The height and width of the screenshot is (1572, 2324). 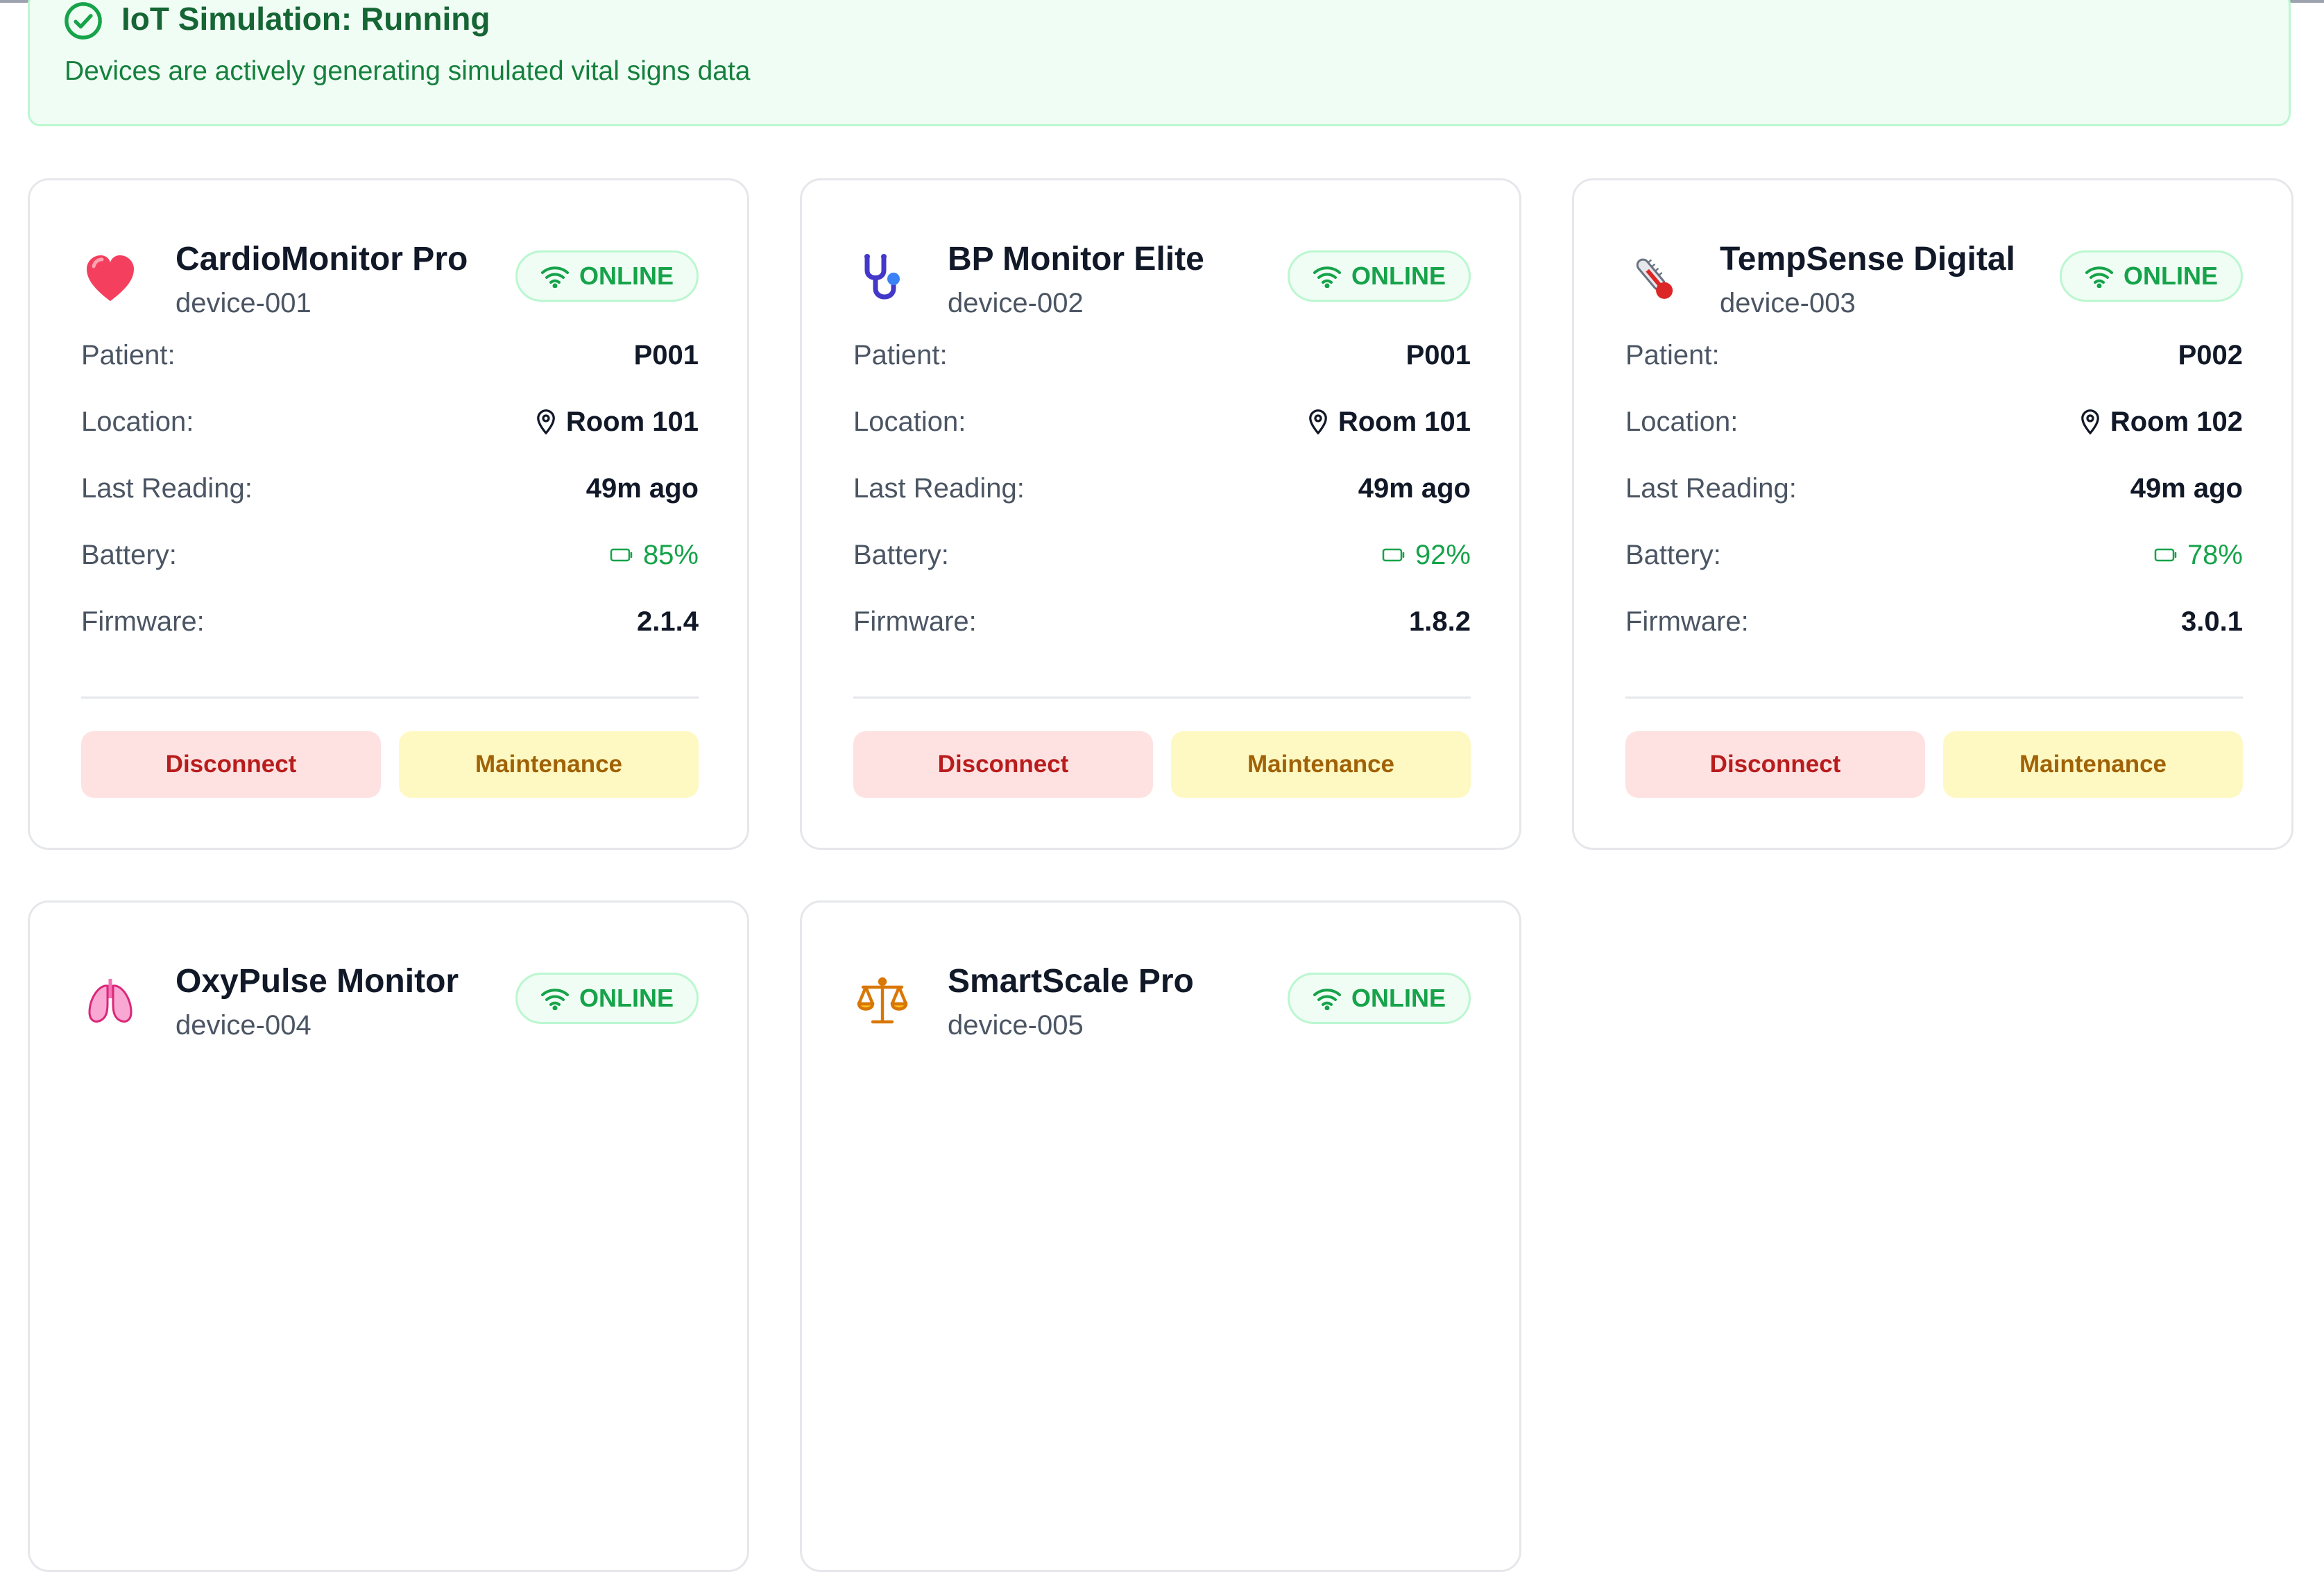 I want to click on stethoscope-icon, so click(x=883, y=279).